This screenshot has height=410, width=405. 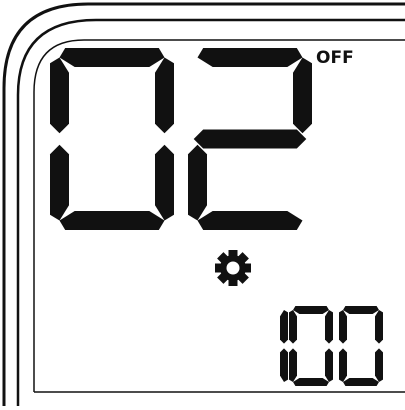 I want to click on main-digit-tens, so click(x=112, y=139).